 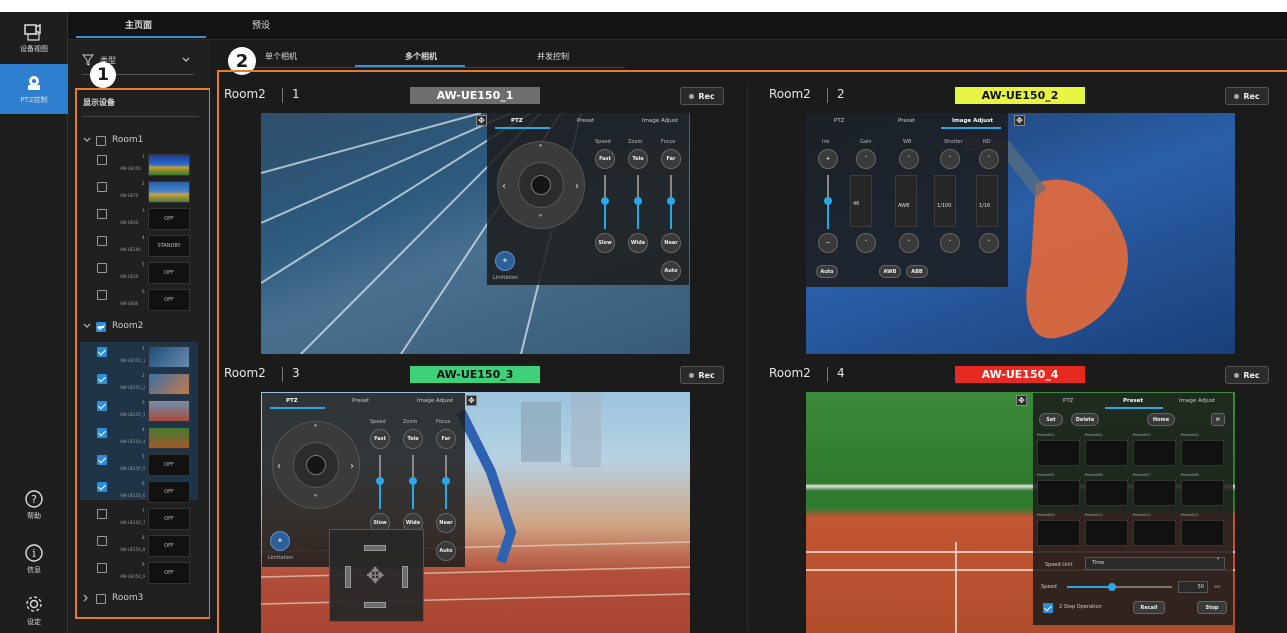 What do you see at coordinates (281, 56) in the screenshot?
I see `tab-single-camera: 单个相机` at bounding box center [281, 56].